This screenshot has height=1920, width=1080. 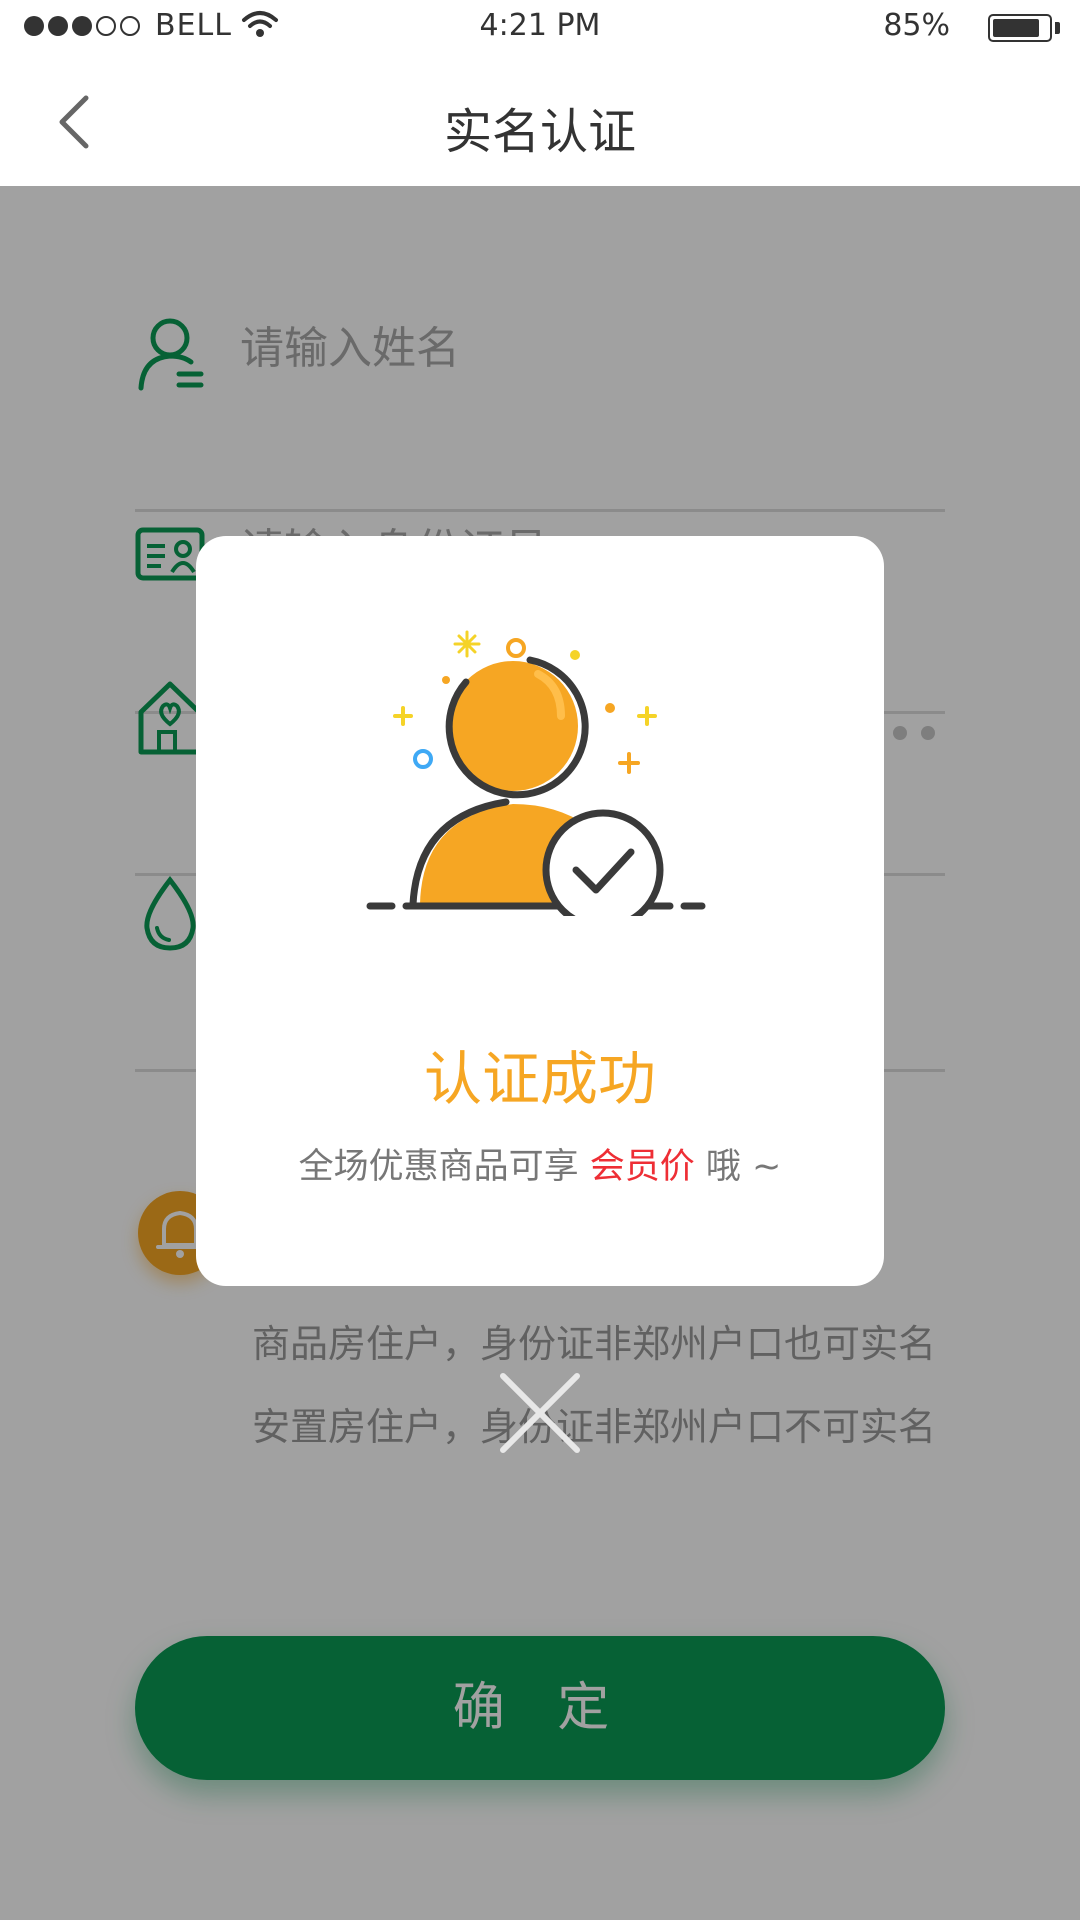 What do you see at coordinates (539, 1079) in the screenshot?
I see `modal-title: 认证成功` at bounding box center [539, 1079].